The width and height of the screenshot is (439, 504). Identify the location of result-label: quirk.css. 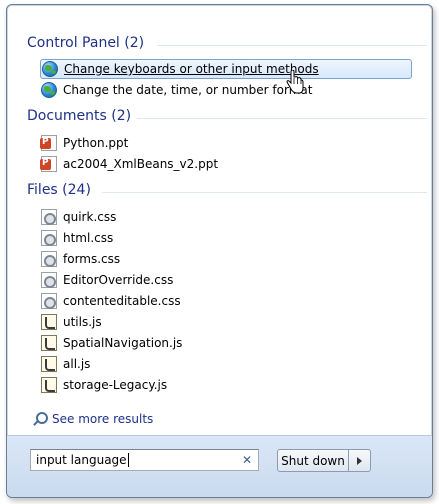
(90, 217).